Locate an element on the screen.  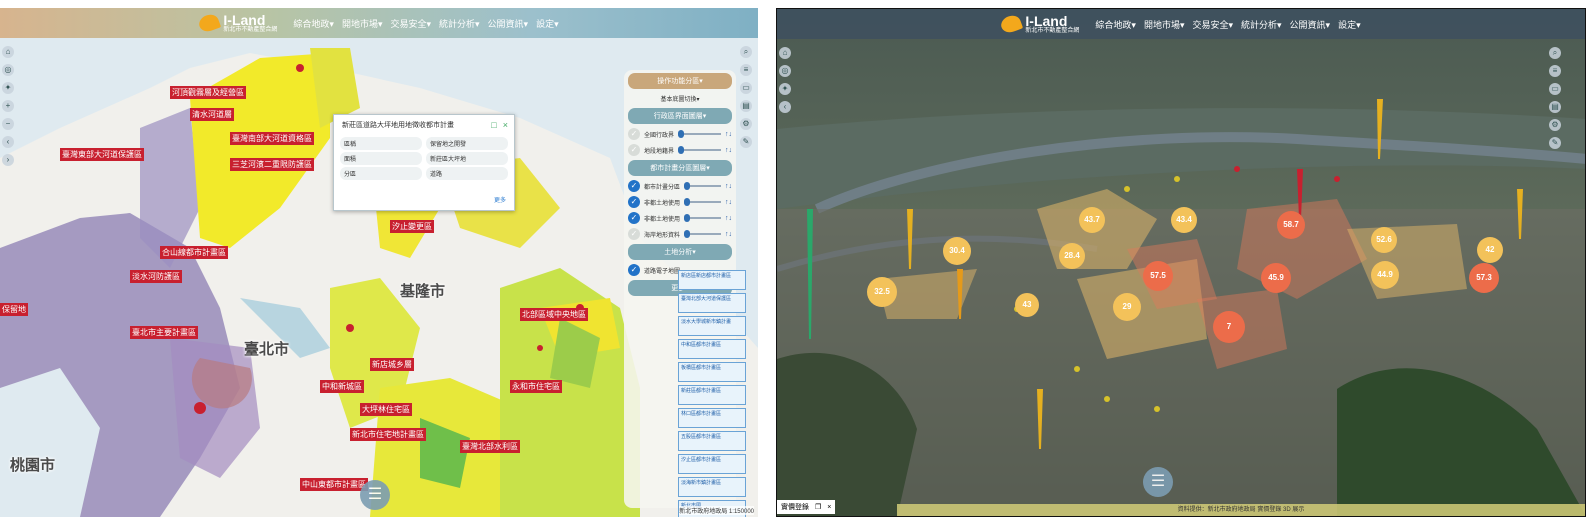
cluster-marker: 43 is located at coordinates (1027, 305).